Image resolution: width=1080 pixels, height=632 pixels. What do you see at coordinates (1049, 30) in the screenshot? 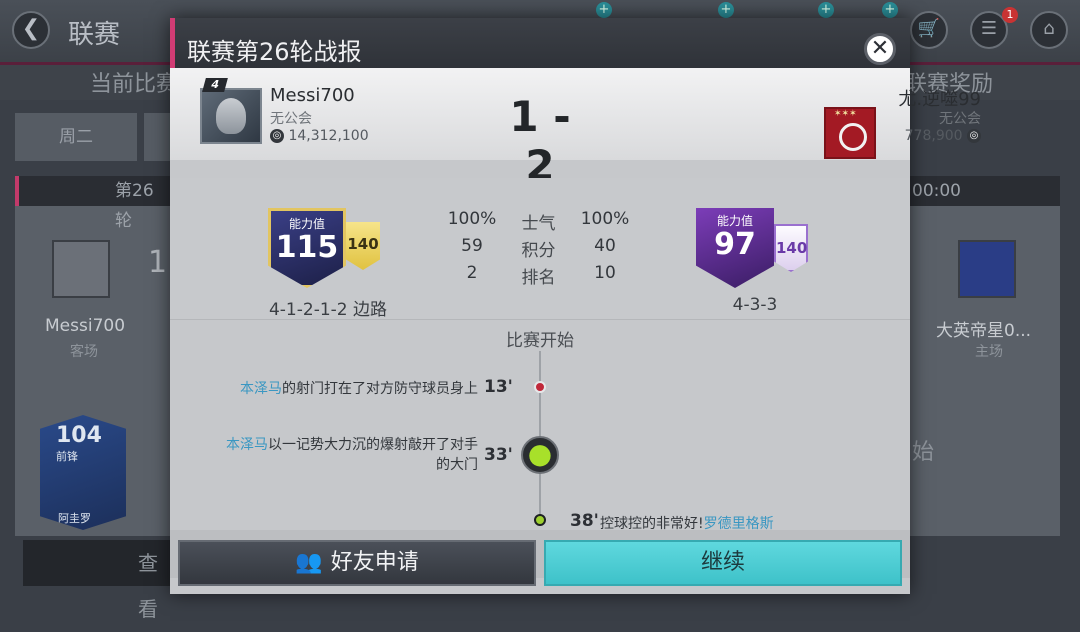
I see `home-icon: ⌂` at bounding box center [1049, 30].